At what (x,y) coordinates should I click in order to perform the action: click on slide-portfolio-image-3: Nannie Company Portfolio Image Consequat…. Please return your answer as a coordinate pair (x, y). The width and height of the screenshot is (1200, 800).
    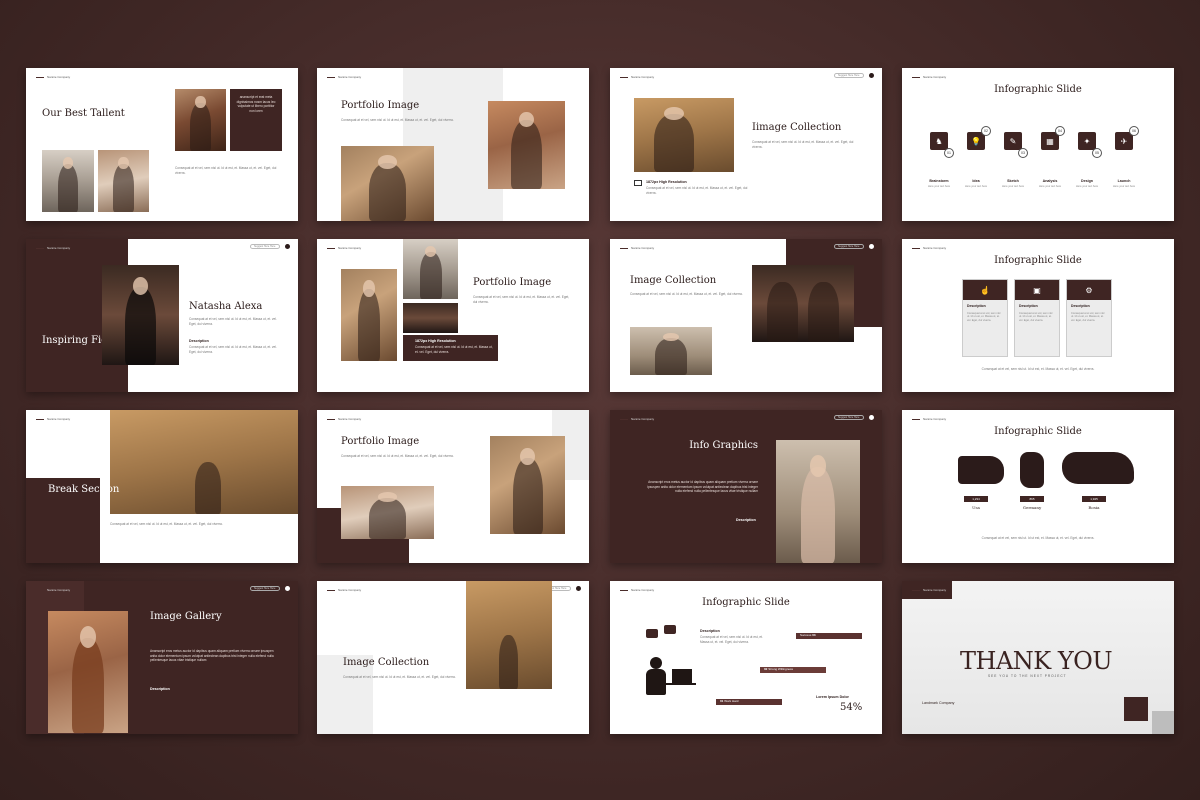
    Looking at the image, I should click on (453, 486).